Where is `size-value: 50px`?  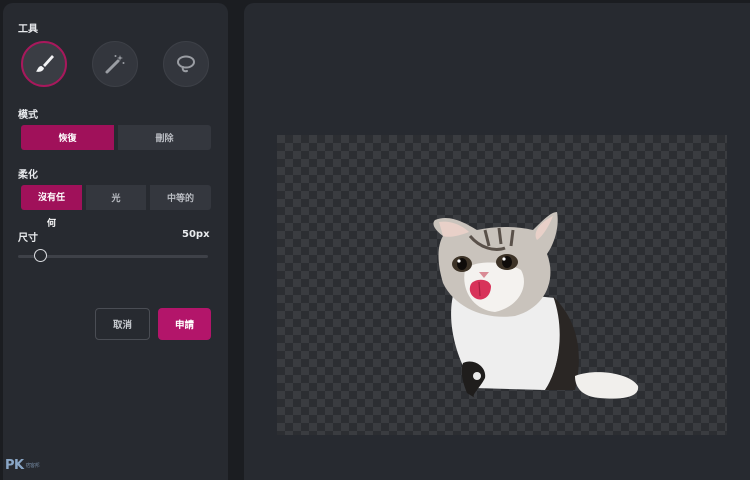 size-value: 50px is located at coordinates (196, 234).